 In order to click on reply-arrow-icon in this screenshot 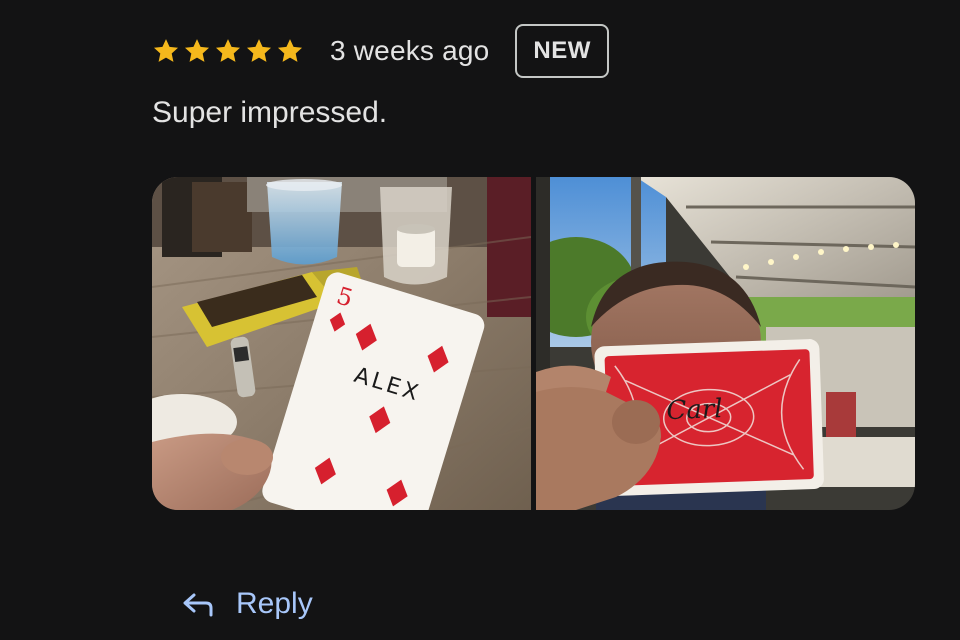, I will do `click(198, 605)`.